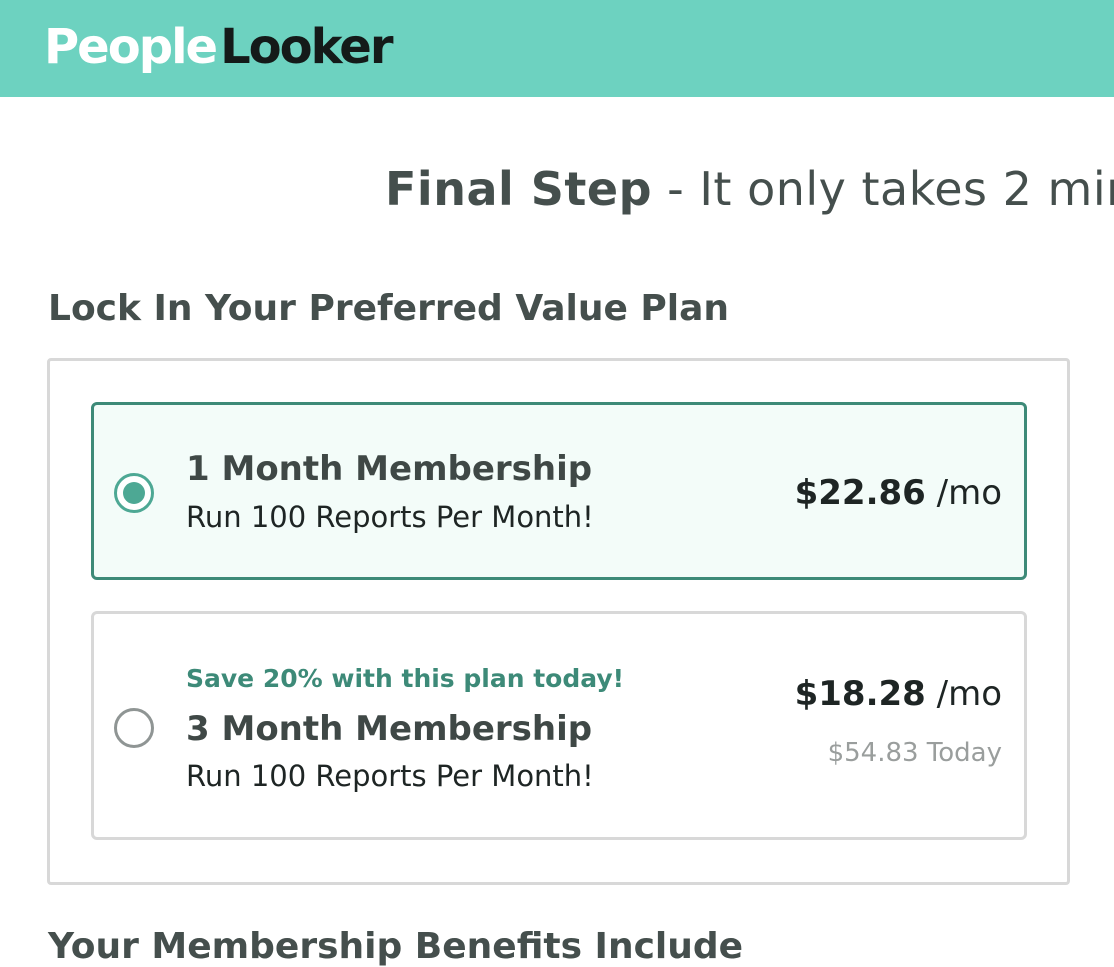  What do you see at coordinates (389, 308) in the screenshot?
I see `plan-section-title: Lock In Your Preferred Value Plan` at bounding box center [389, 308].